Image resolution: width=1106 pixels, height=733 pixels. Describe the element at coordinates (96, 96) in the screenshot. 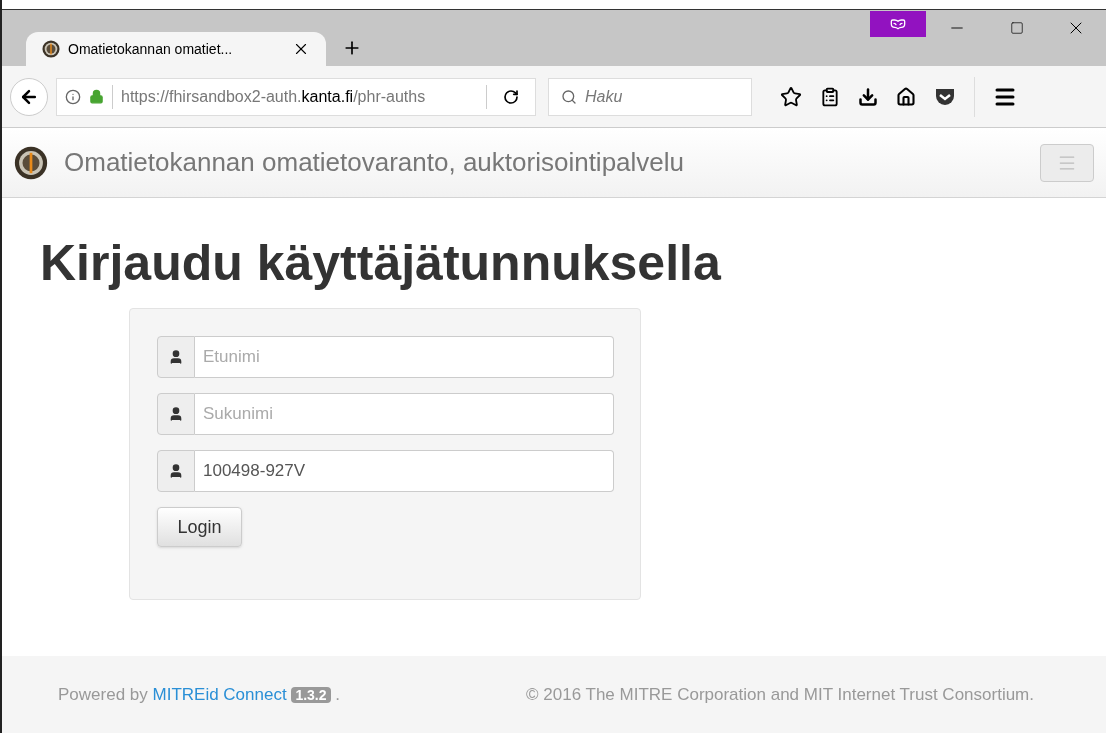

I see `lock-icon` at that location.